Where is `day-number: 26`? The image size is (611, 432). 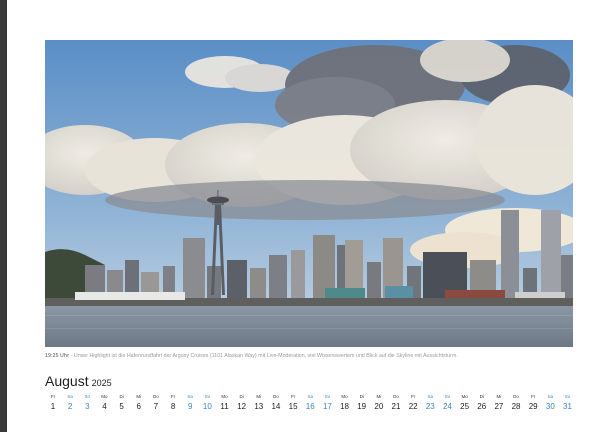 day-number: 26 is located at coordinates (482, 406).